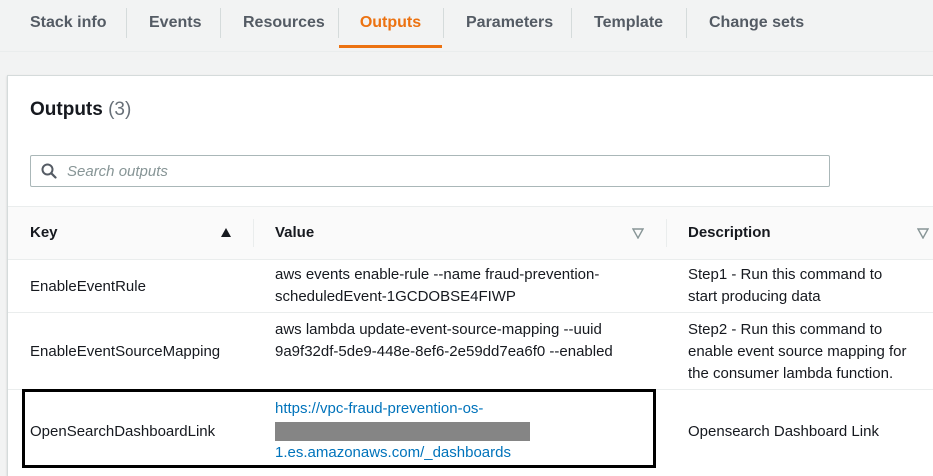 Image resolution: width=933 pixels, height=476 pixels. Describe the element at coordinates (379, 408) in the screenshot. I see `dashboard-link: https://vpc-fraud-prevention-os-` at that location.